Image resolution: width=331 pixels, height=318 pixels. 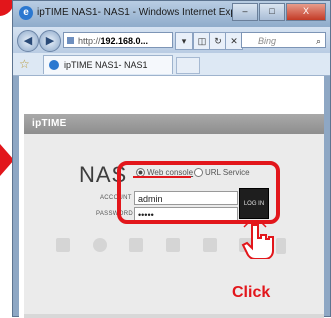 What do you see at coordinates (26, 13) in the screenshot?
I see `ie-logo-icon: e` at bounding box center [26, 13].